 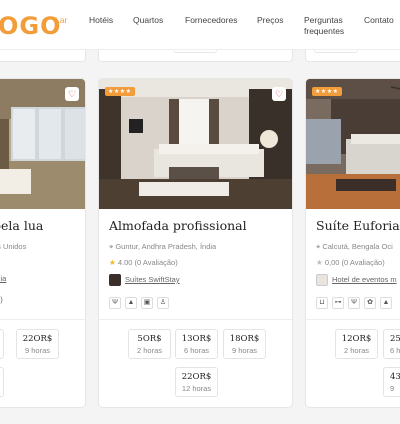 I want to click on price-option: 22OR$ 9 horas, so click(x=37, y=344).